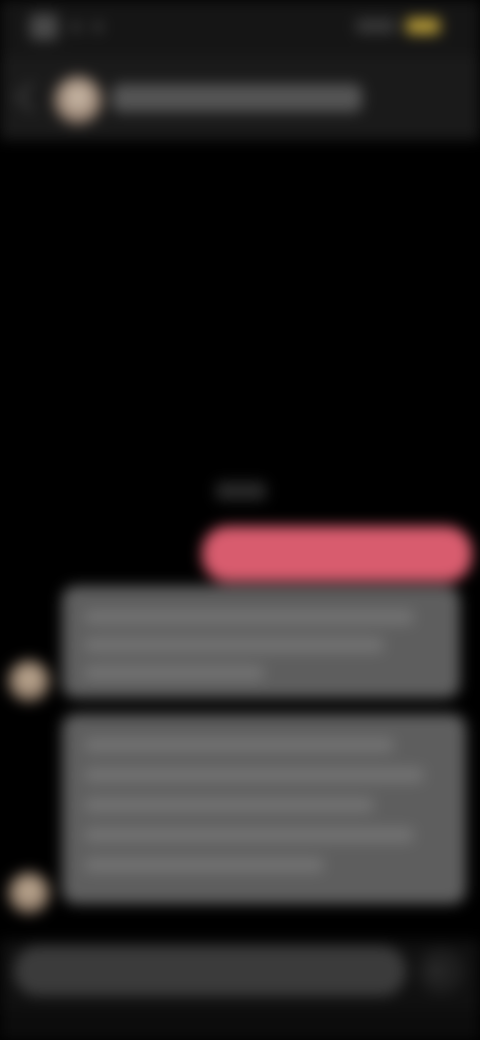 This screenshot has width=480, height=1040. I want to click on chat-header, so click(240, 98).